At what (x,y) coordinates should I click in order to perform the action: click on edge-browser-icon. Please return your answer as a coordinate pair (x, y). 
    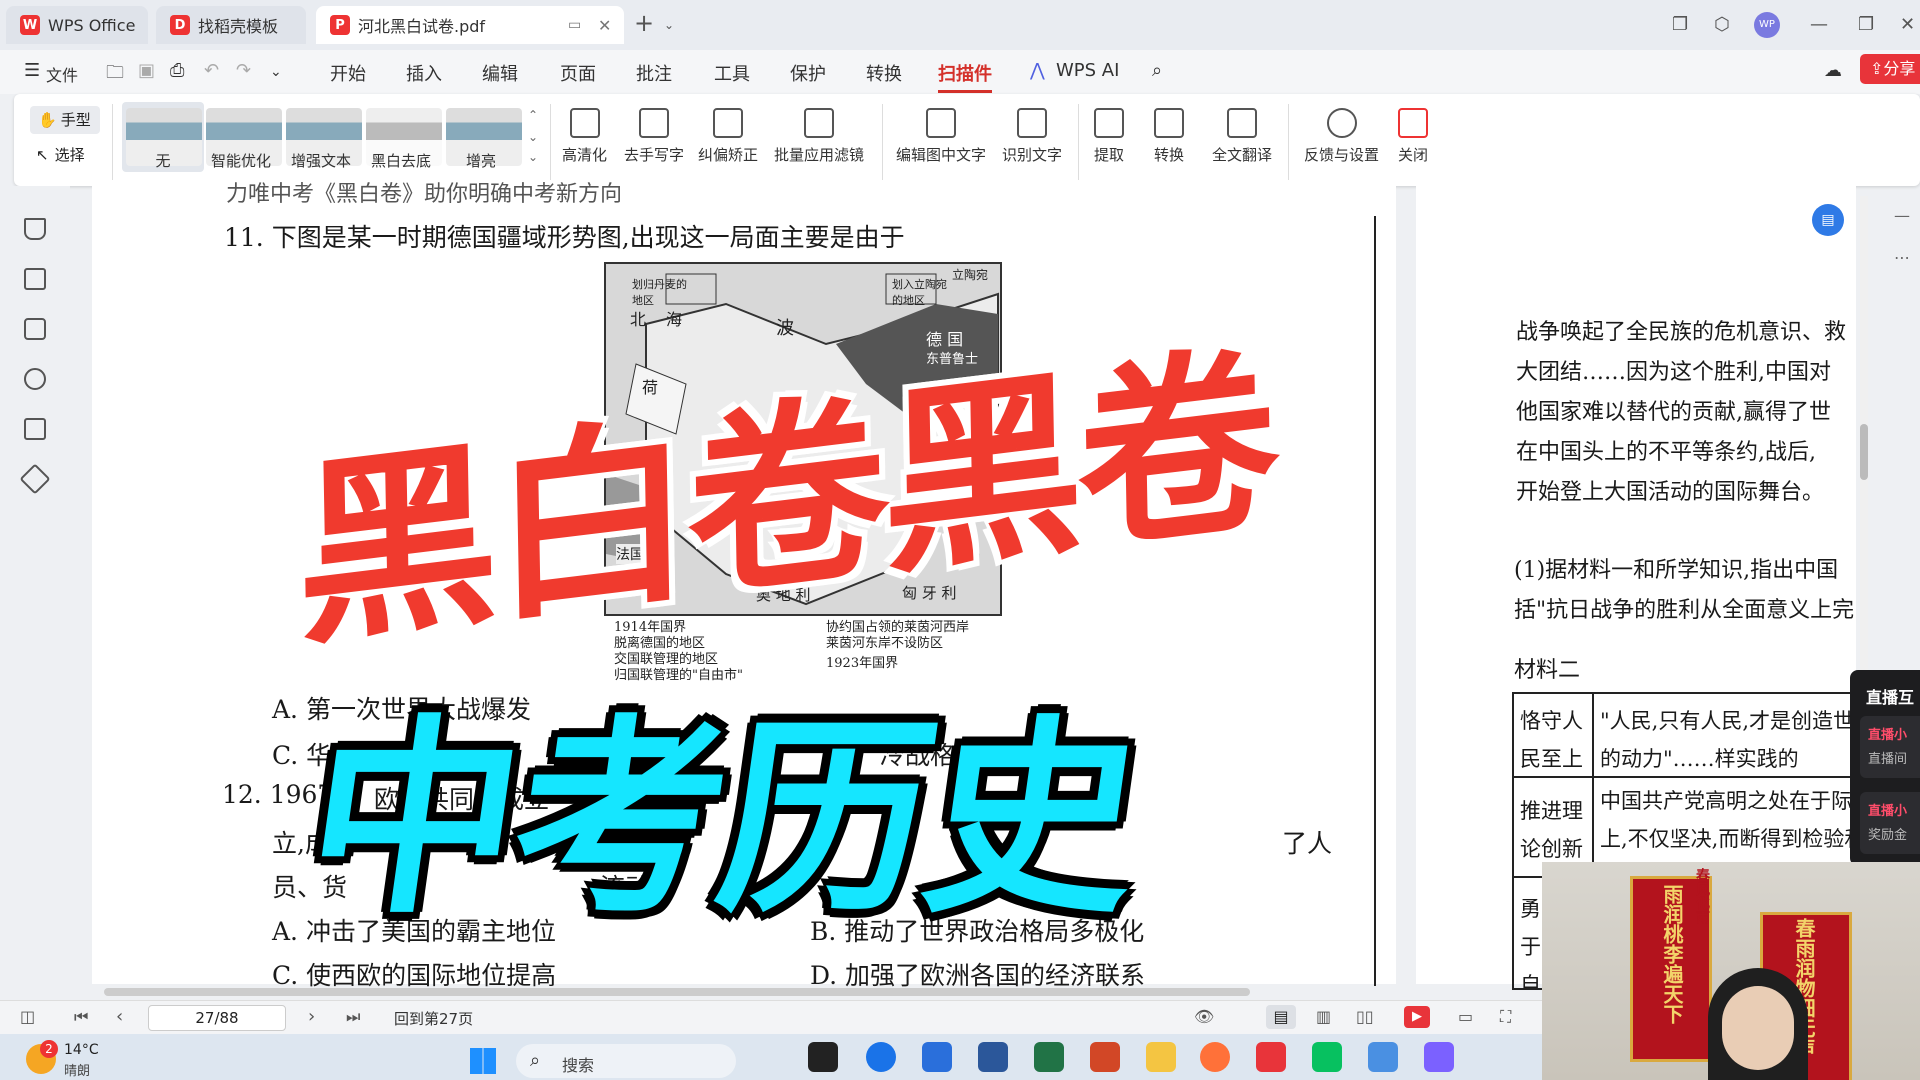
    Looking at the image, I should click on (881, 1057).